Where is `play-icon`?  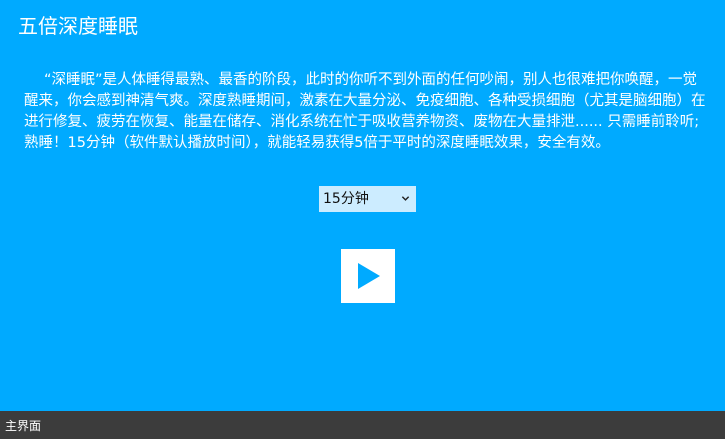 play-icon is located at coordinates (369, 276).